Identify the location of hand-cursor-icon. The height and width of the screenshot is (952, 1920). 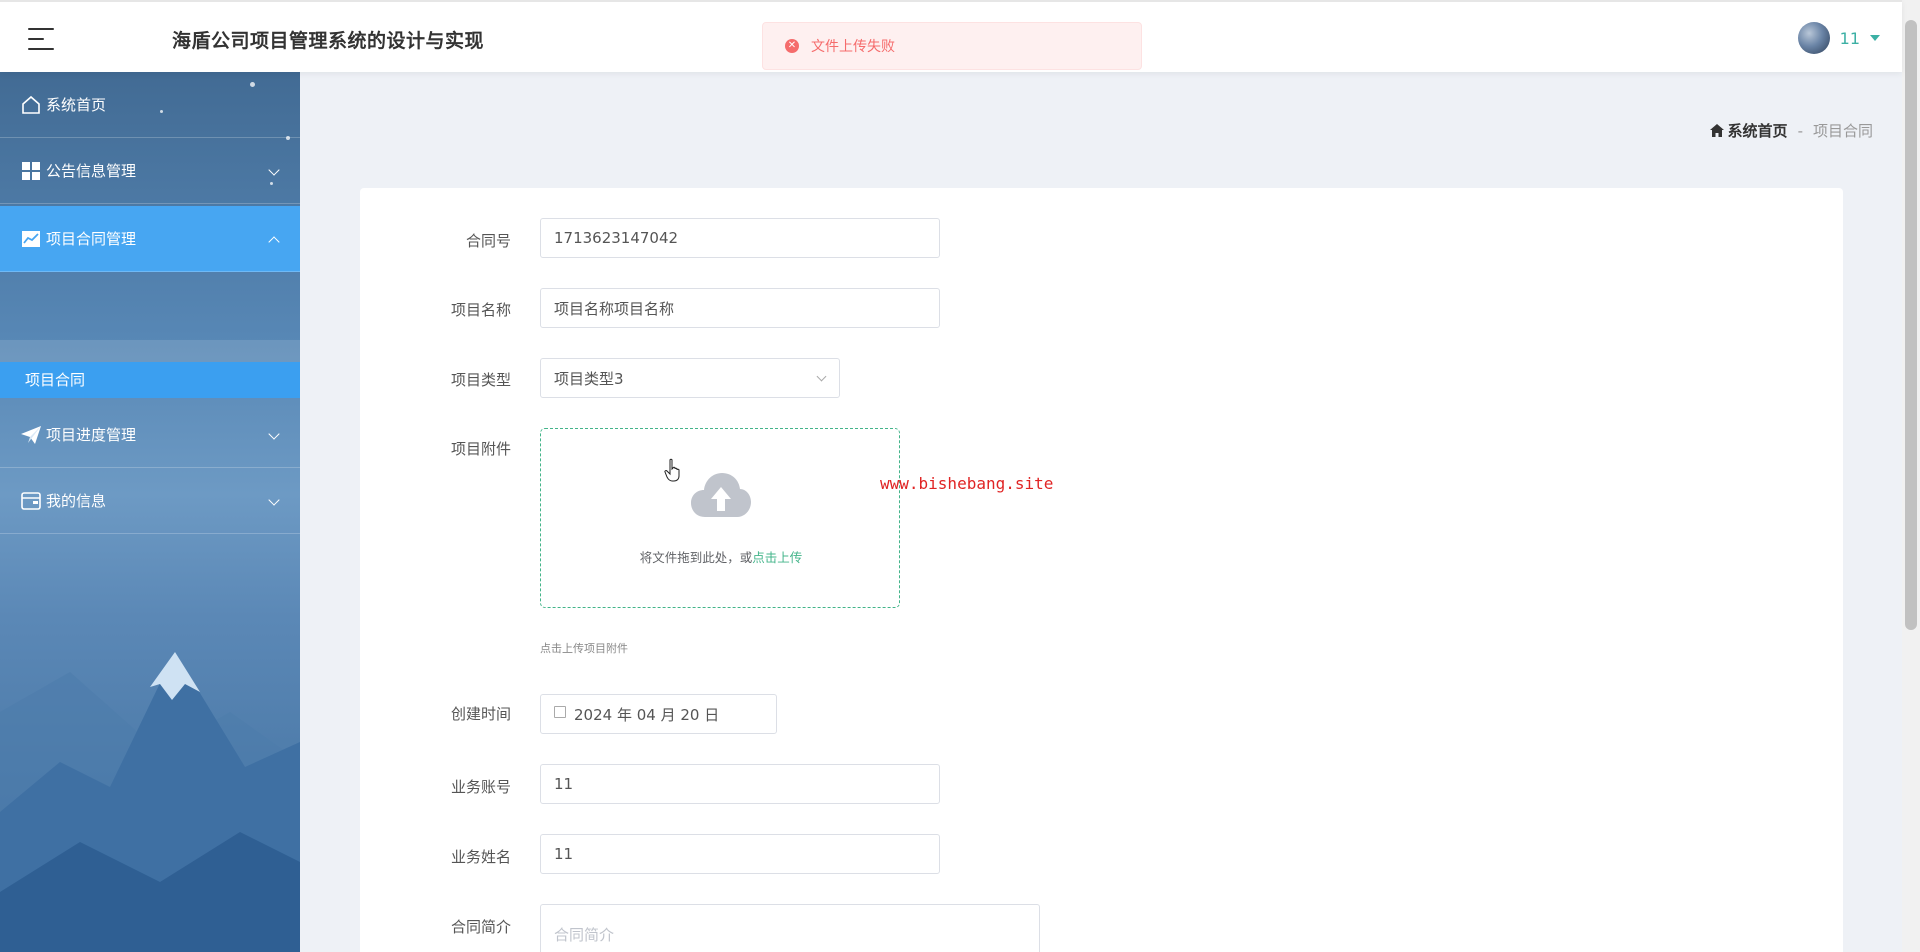
(672, 470).